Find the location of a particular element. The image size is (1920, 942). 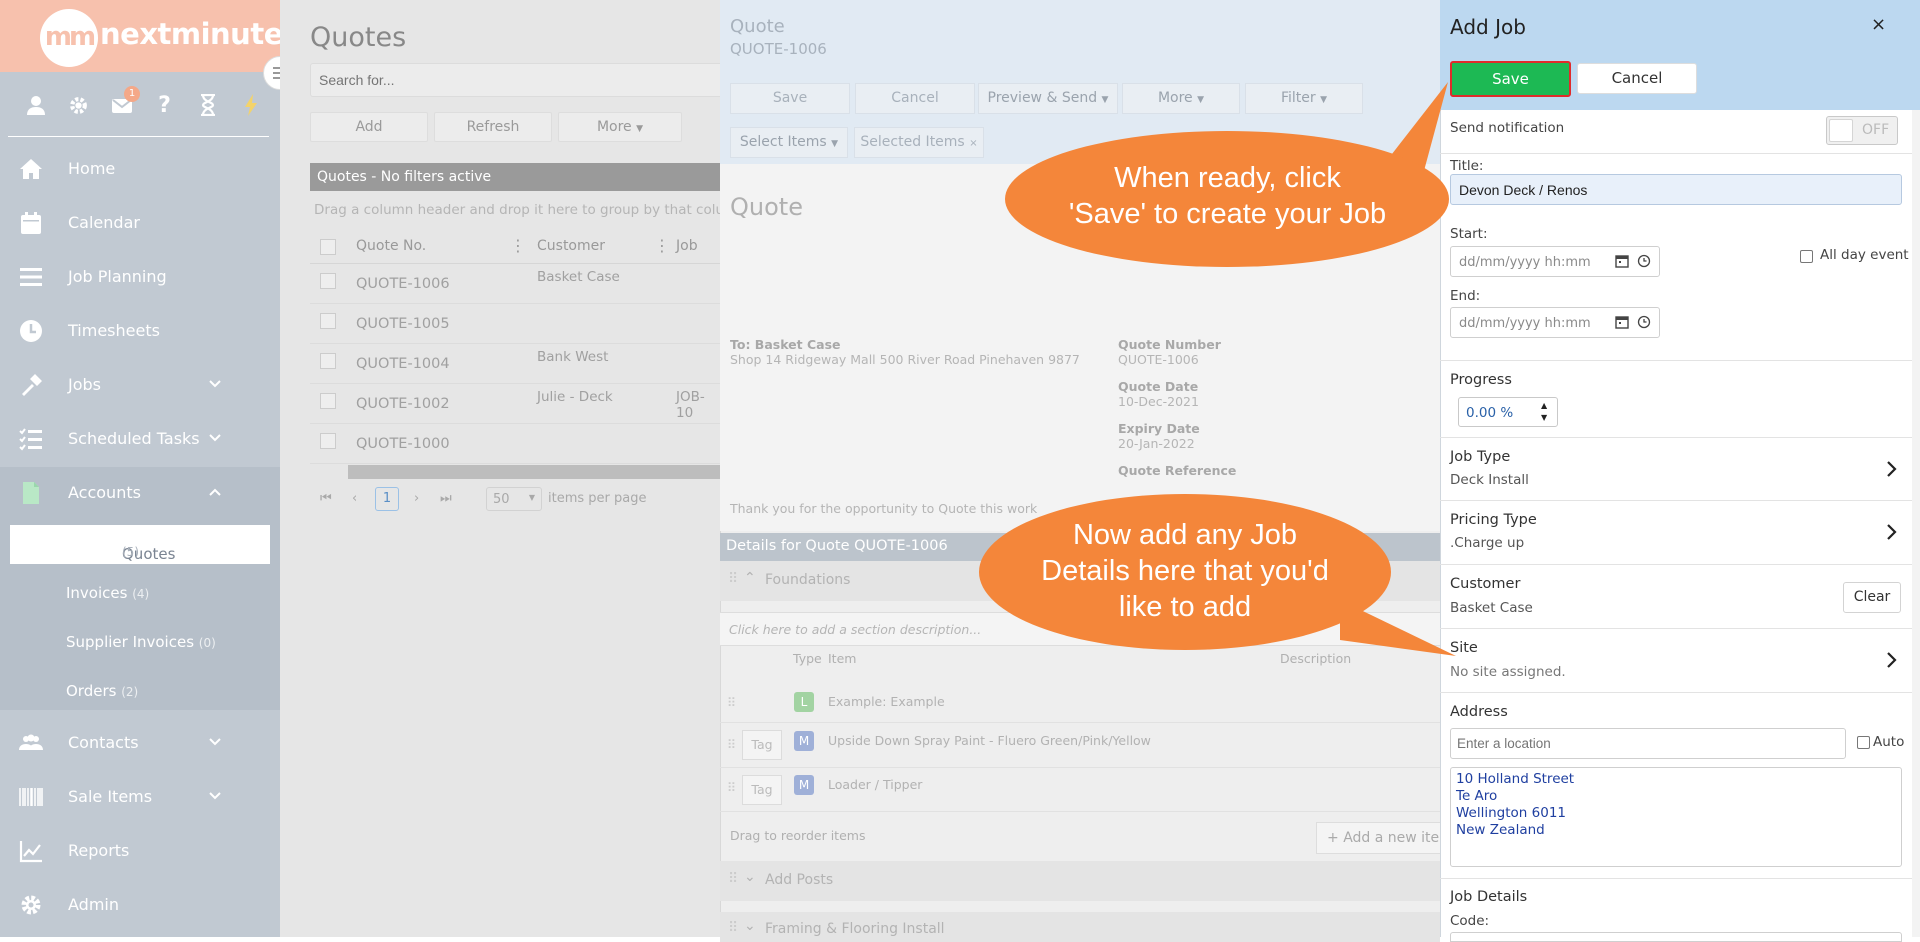

callout-line: Details here that you'd is located at coordinates (1185, 571).